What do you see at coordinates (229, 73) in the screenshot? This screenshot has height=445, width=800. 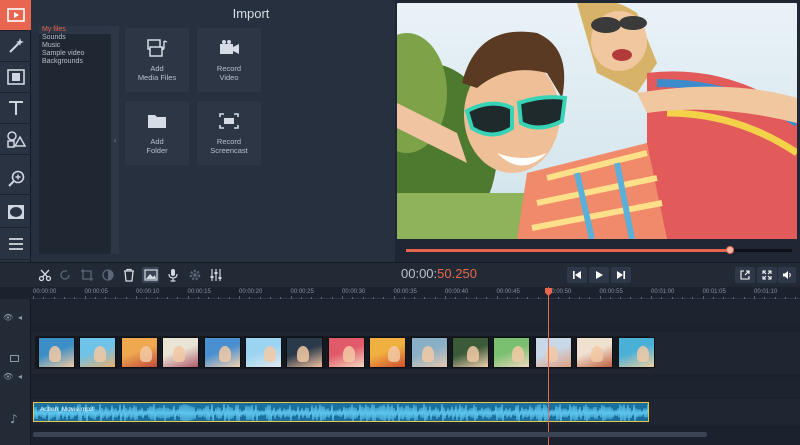 I see `record-video-label: Record Video` at bounding box center [229, 73].